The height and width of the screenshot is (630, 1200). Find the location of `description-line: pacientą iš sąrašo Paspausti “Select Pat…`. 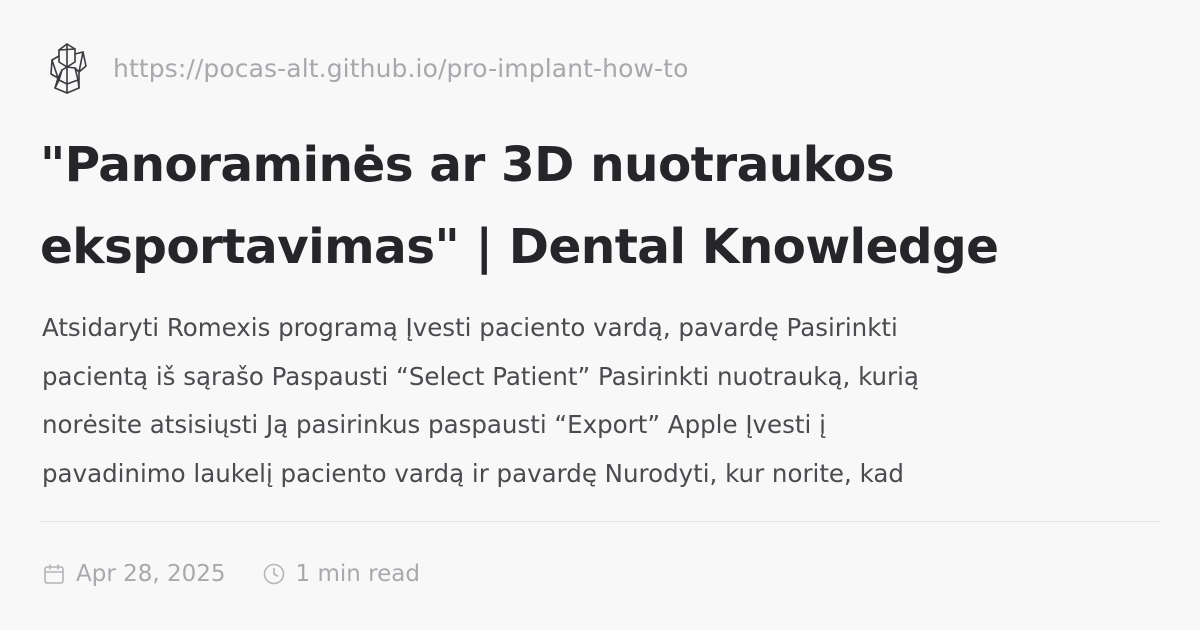

description-line: pacientą iš sąrašo Paspausti “Select Pat… is located at coordinates (480, 376).